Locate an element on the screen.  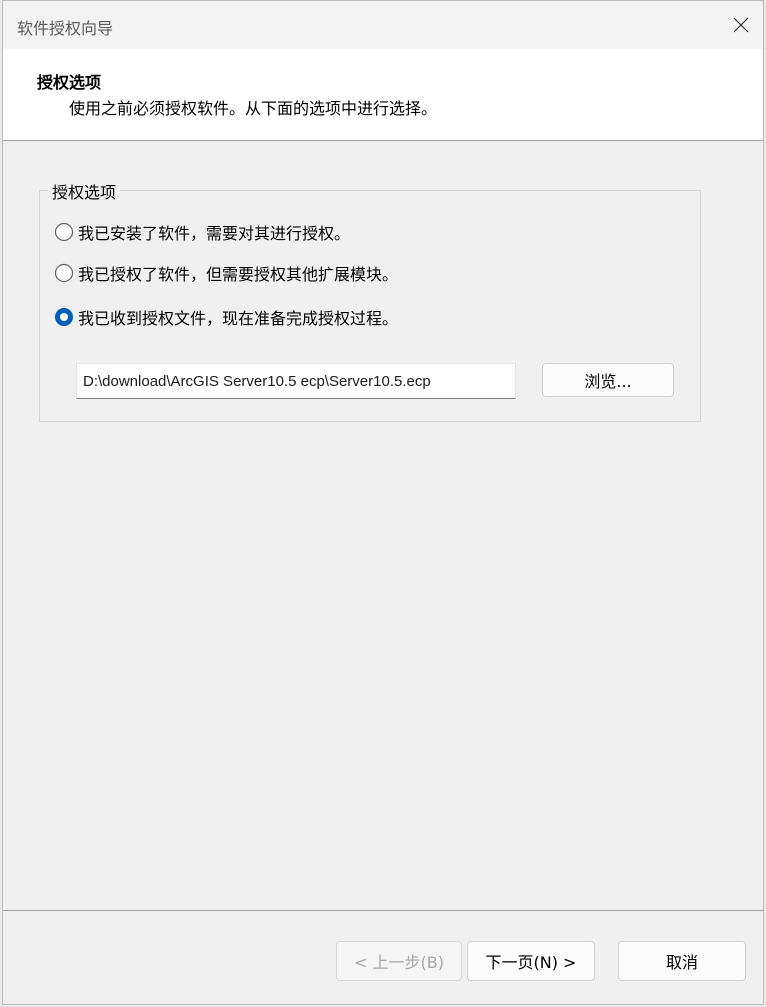
footer-divider is located at coordinates (383, 910).